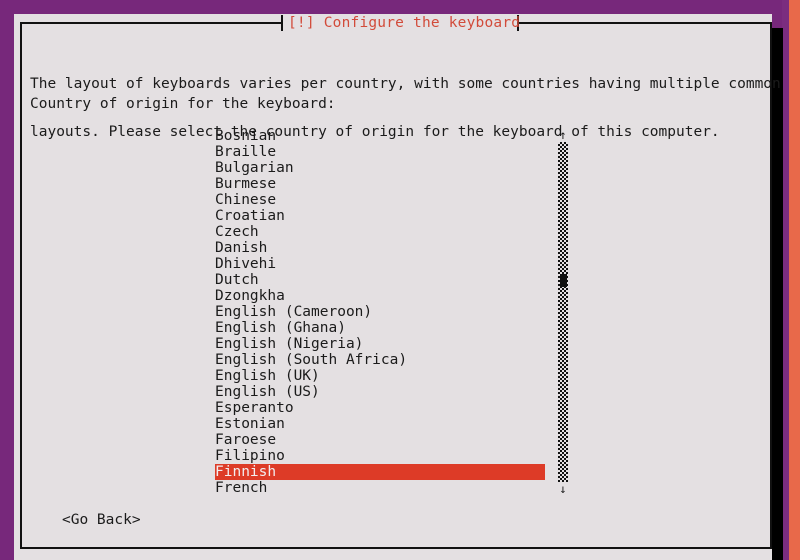 The height and width of the screenshot is (560, 800). I want to click on go-back-button: <Go Back>, so click(101, 520).